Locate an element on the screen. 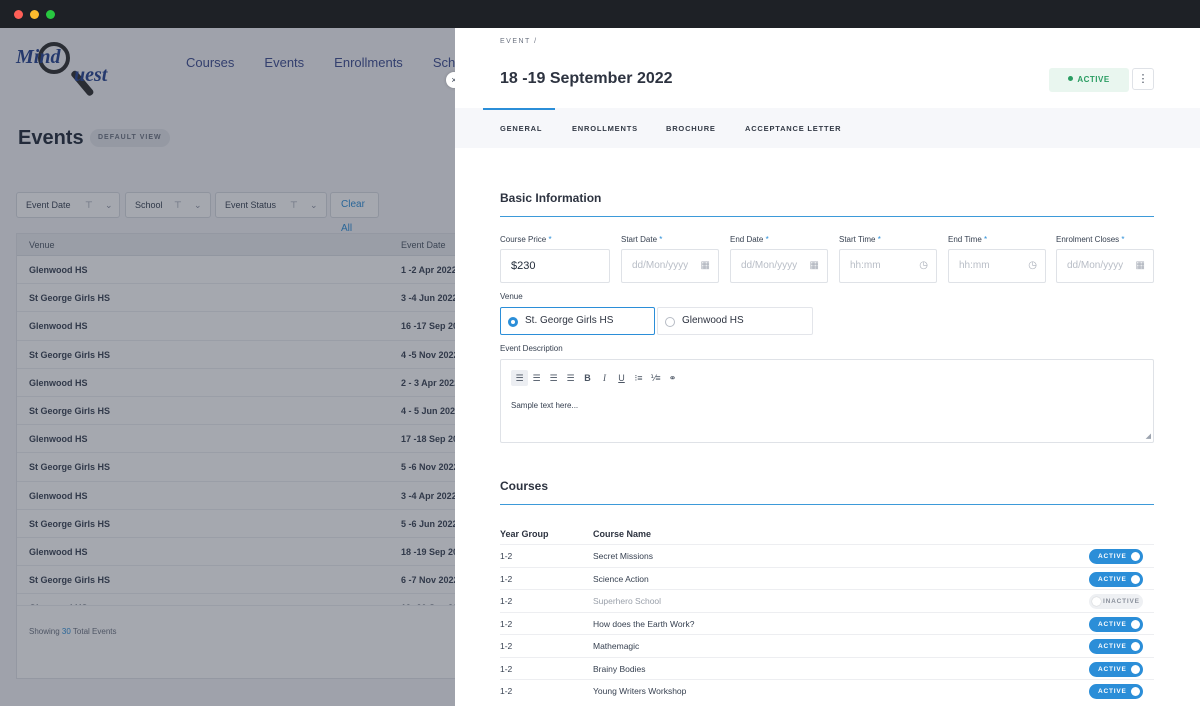  course-row: 1-2 Brainy Bodies ACTIVE is located at coordinates (827, 668).